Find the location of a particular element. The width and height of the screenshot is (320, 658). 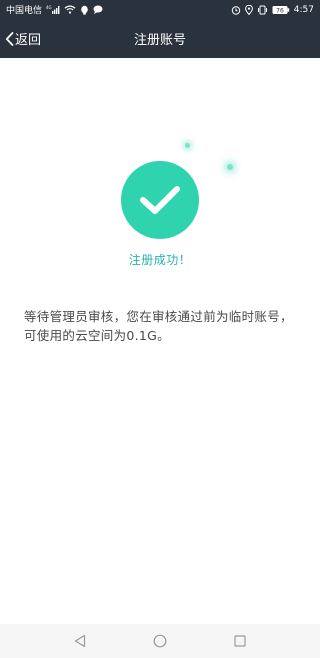

nav-bar: 注册账号 返回 is located at coordinates (160, 38).